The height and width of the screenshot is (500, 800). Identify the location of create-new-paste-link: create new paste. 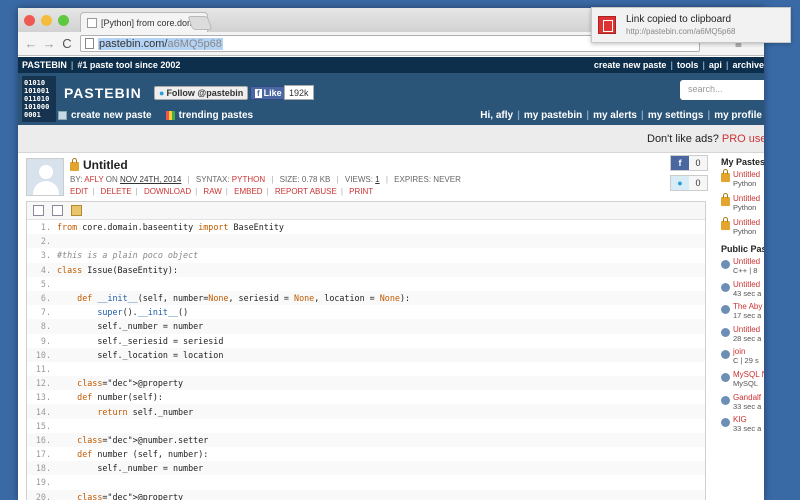
(105, 115).